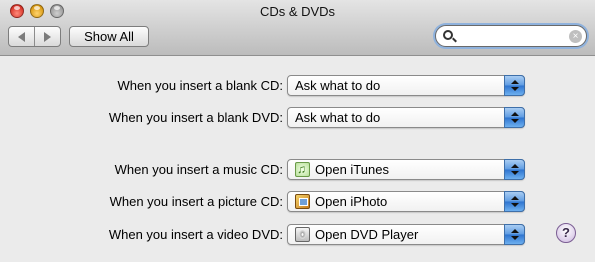  I want to click on blank-dvd-popup: Ask what to do, so click(406, 117).